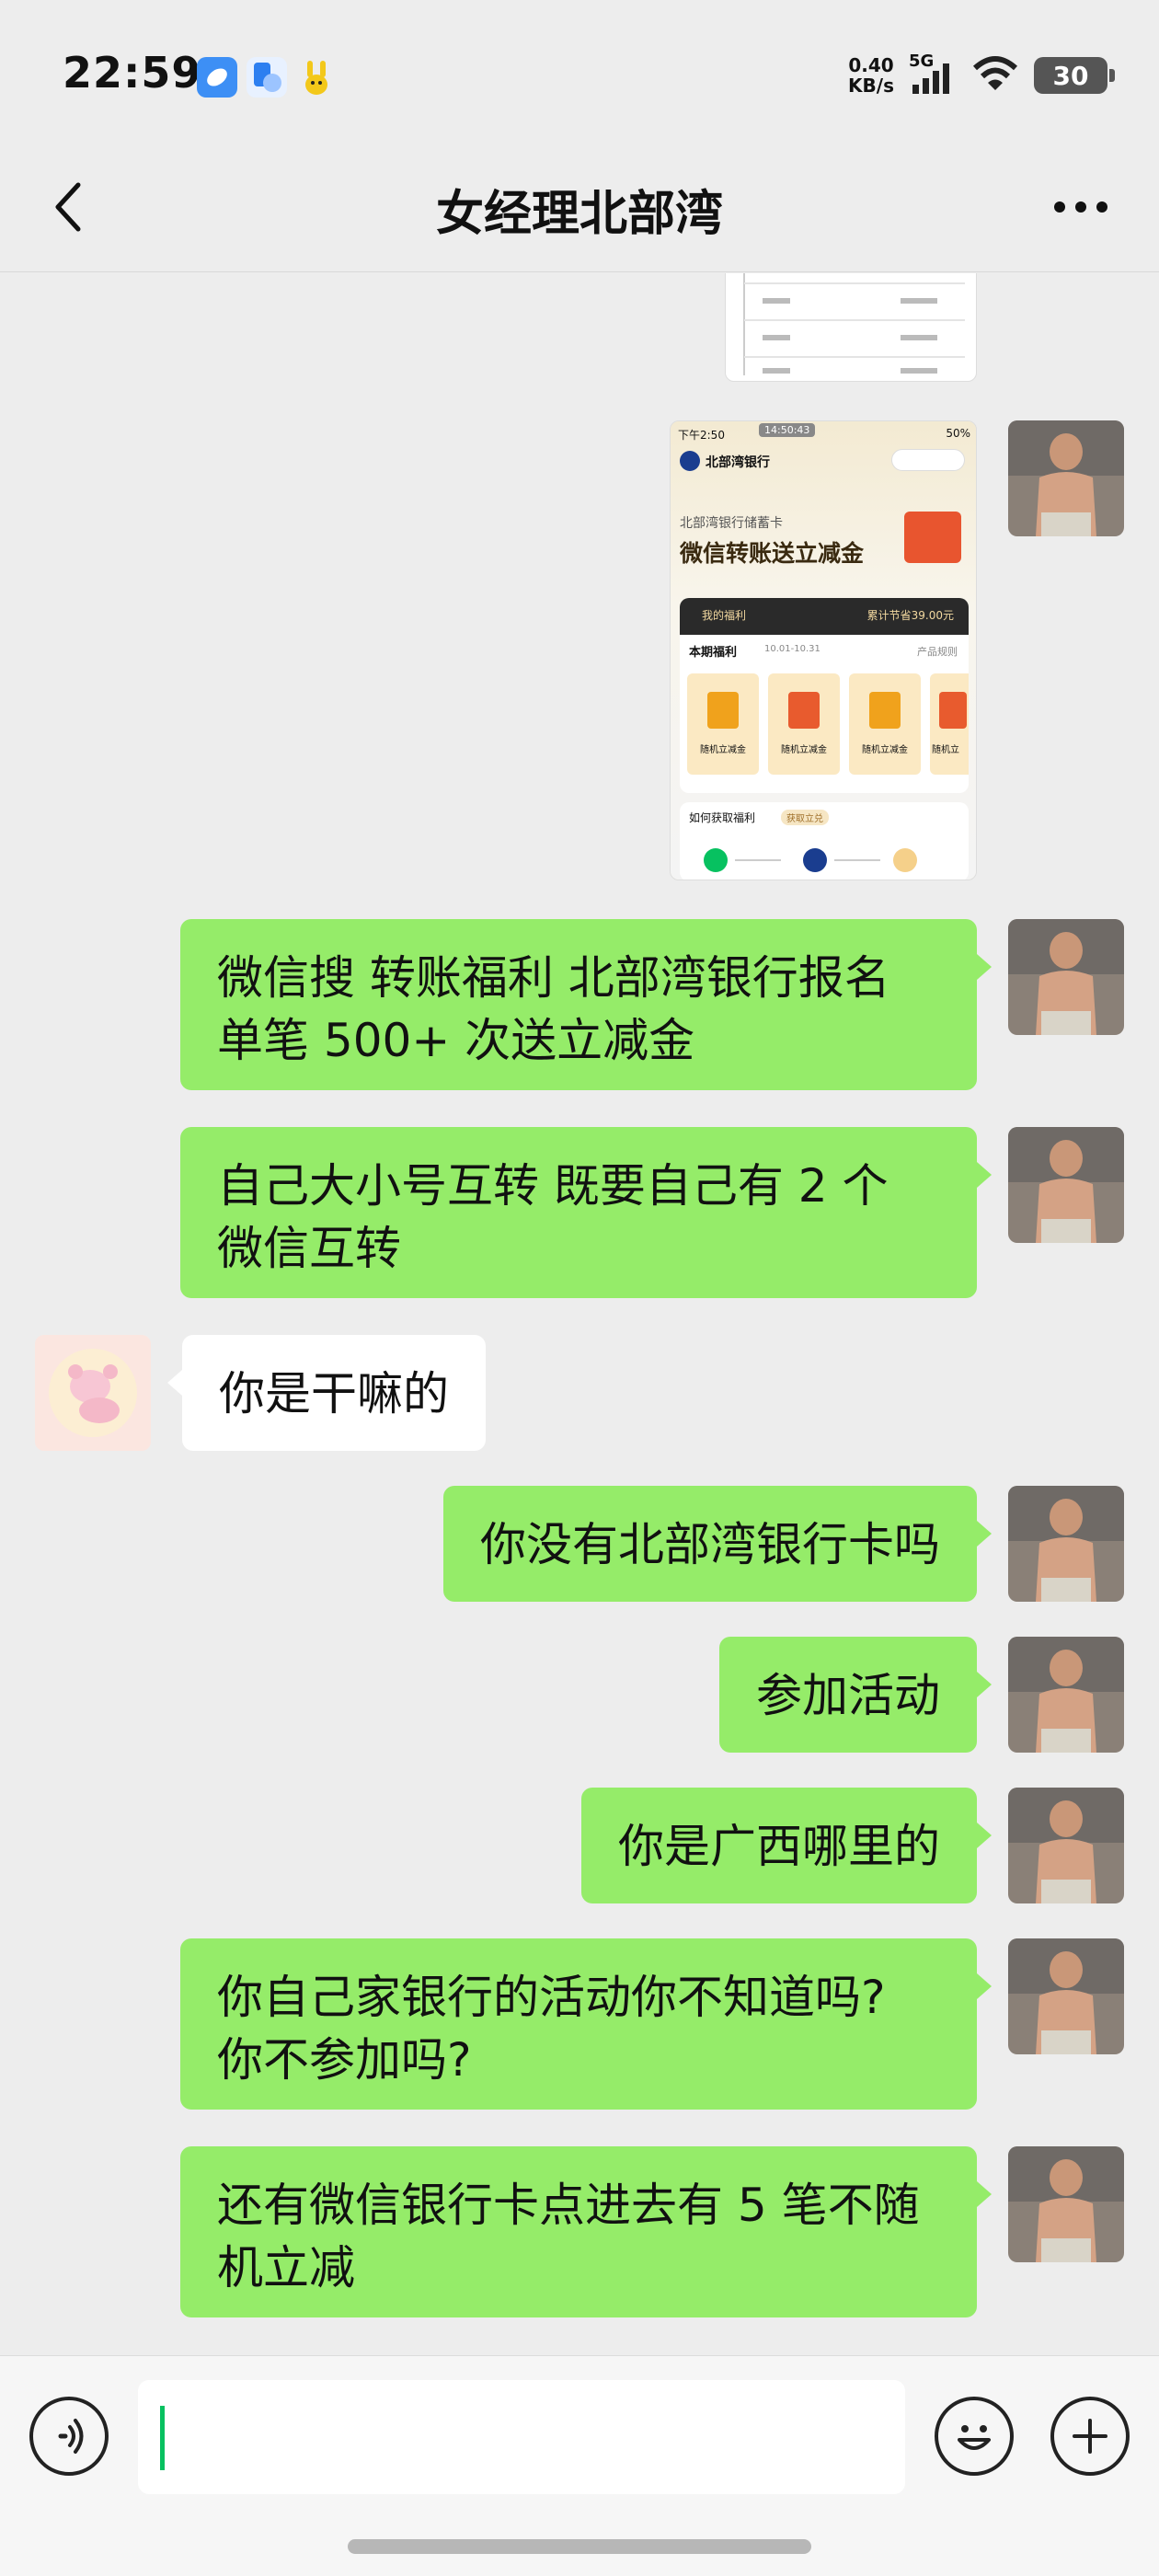 Image resolution: width=1159 pixels, height=2576 pixels. What do you see at coordinates (701, 435) in the screenshot?
I see `img-time: 下午2:50` at bounding box center [701, 435].